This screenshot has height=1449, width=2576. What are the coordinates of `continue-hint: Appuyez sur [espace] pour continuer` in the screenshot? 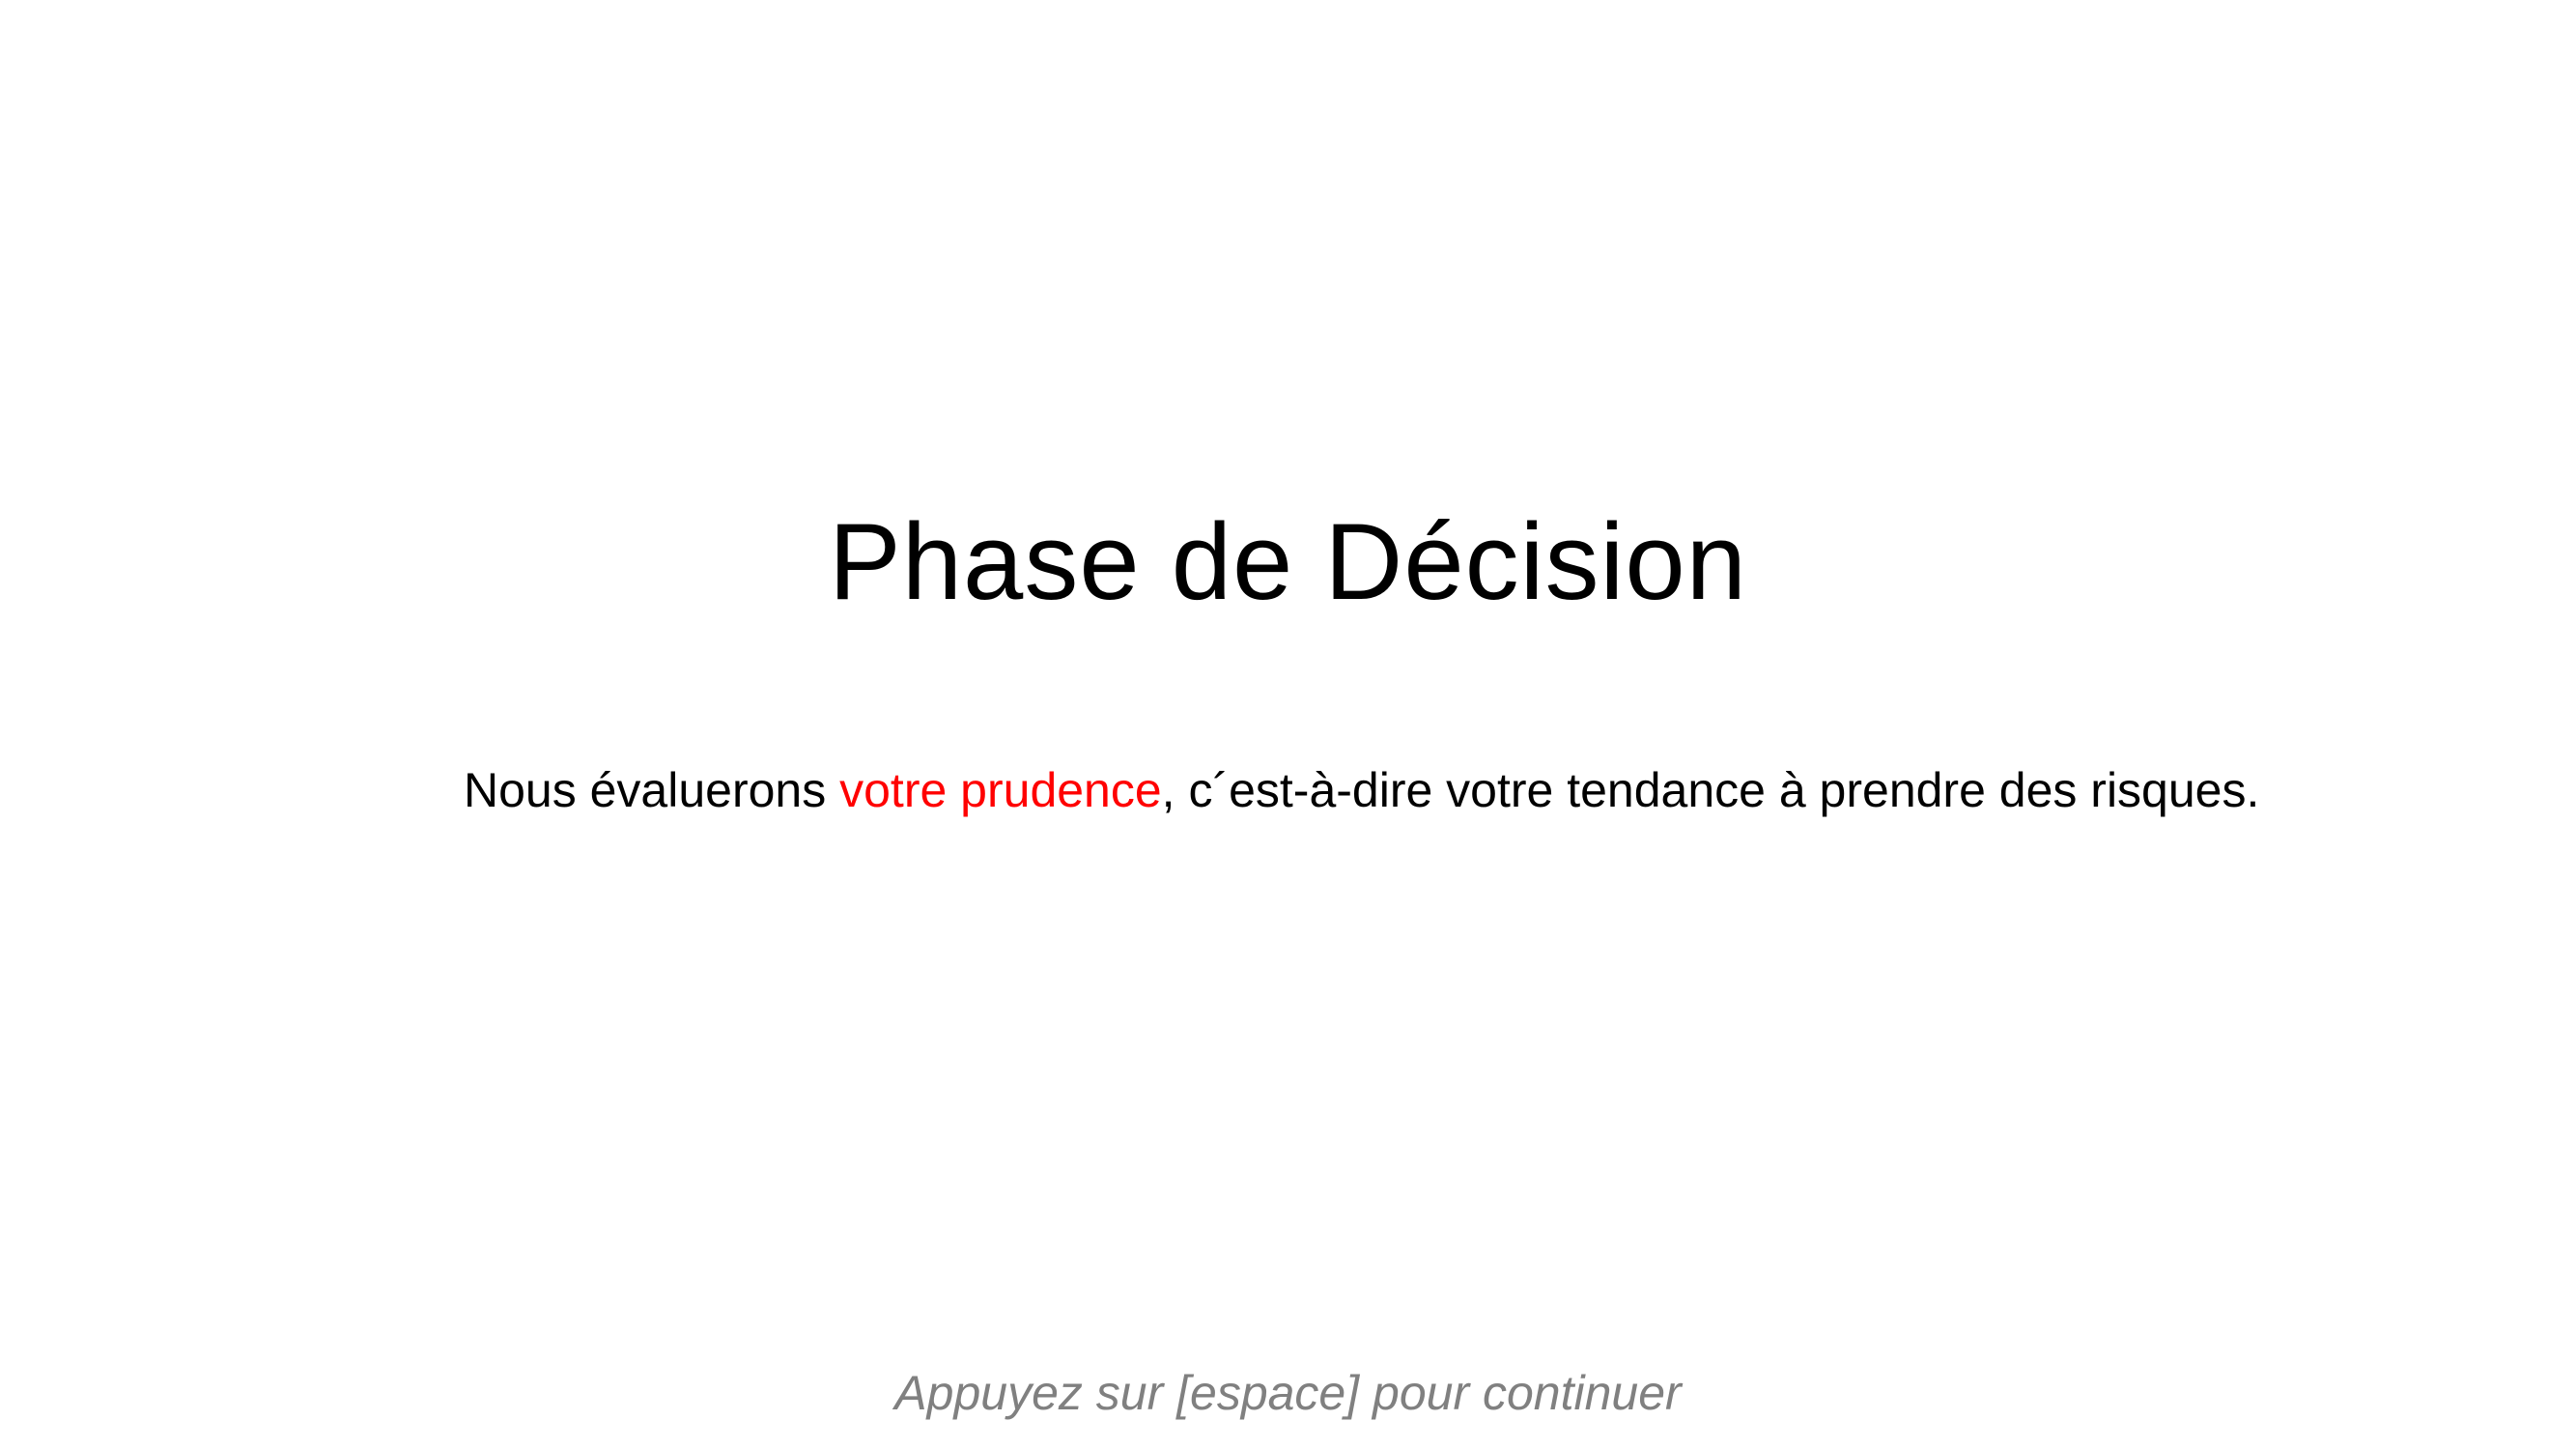 It's located at (1288, 1393).